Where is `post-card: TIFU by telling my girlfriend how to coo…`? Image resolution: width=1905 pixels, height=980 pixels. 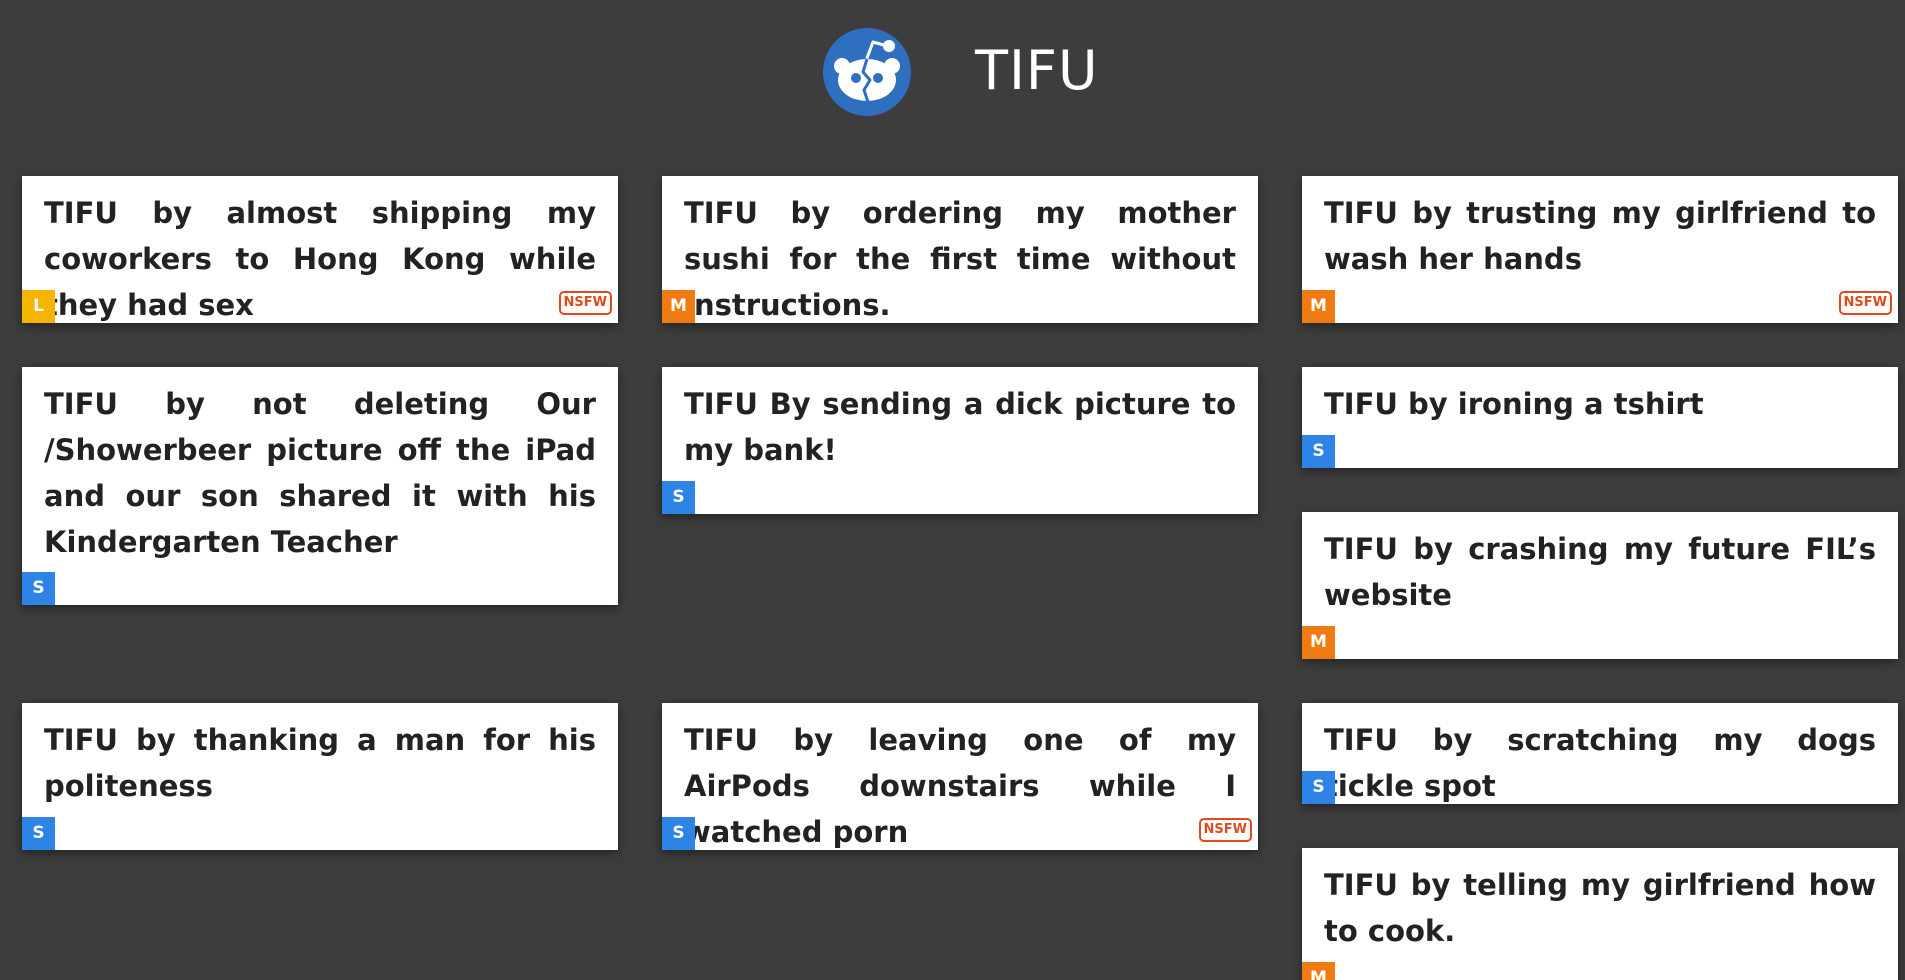 post-card: TIFU by telling my girlfriend how to coo… is located at coordinates (1600, 914).